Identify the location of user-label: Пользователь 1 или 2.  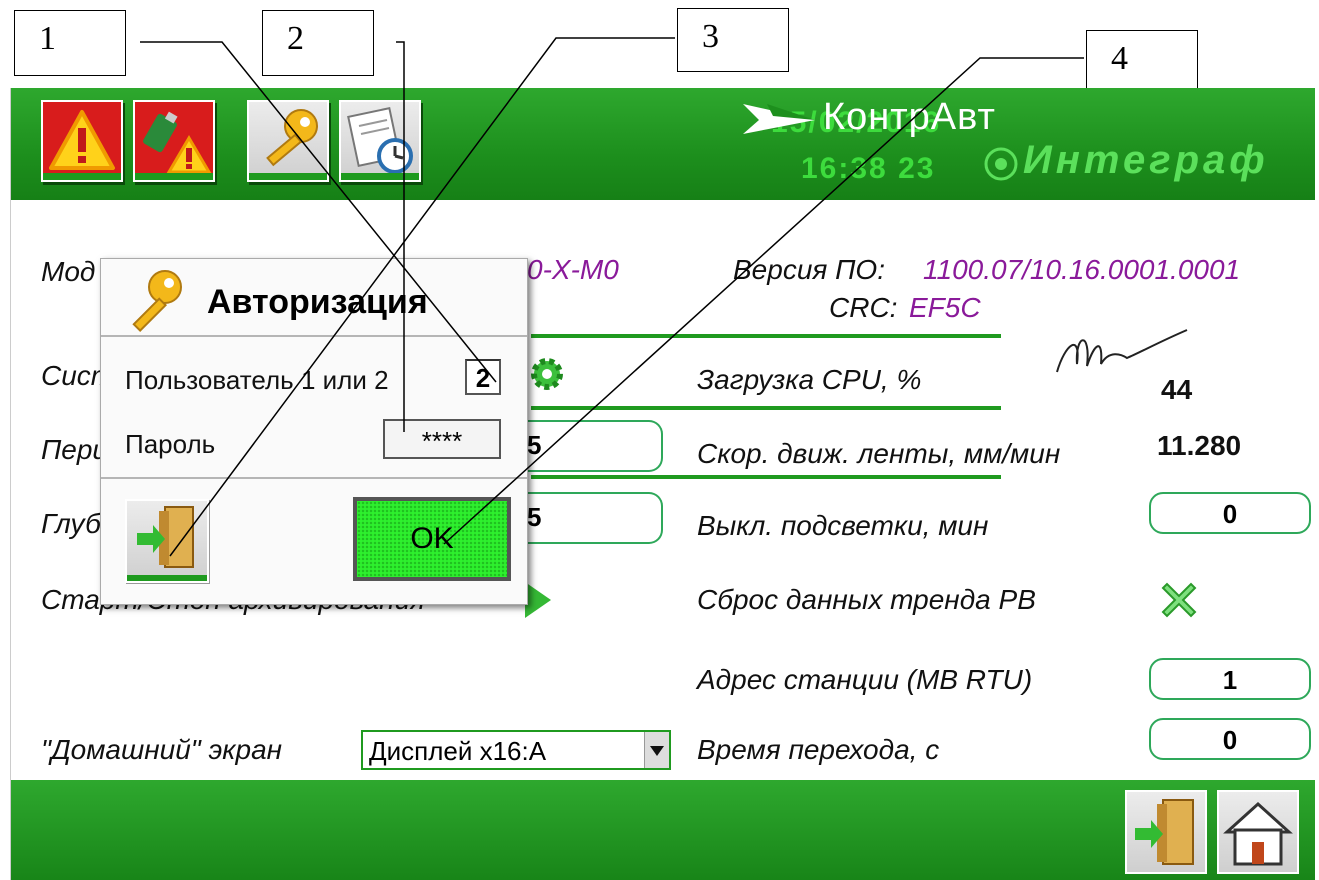
(257, 380).